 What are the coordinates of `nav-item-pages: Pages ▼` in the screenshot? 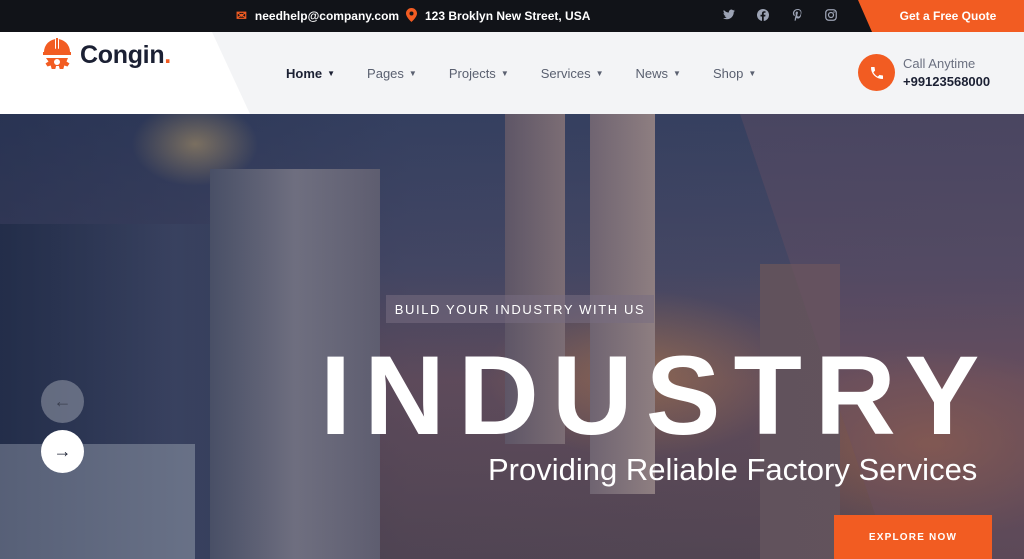 It's located at (392, 73).